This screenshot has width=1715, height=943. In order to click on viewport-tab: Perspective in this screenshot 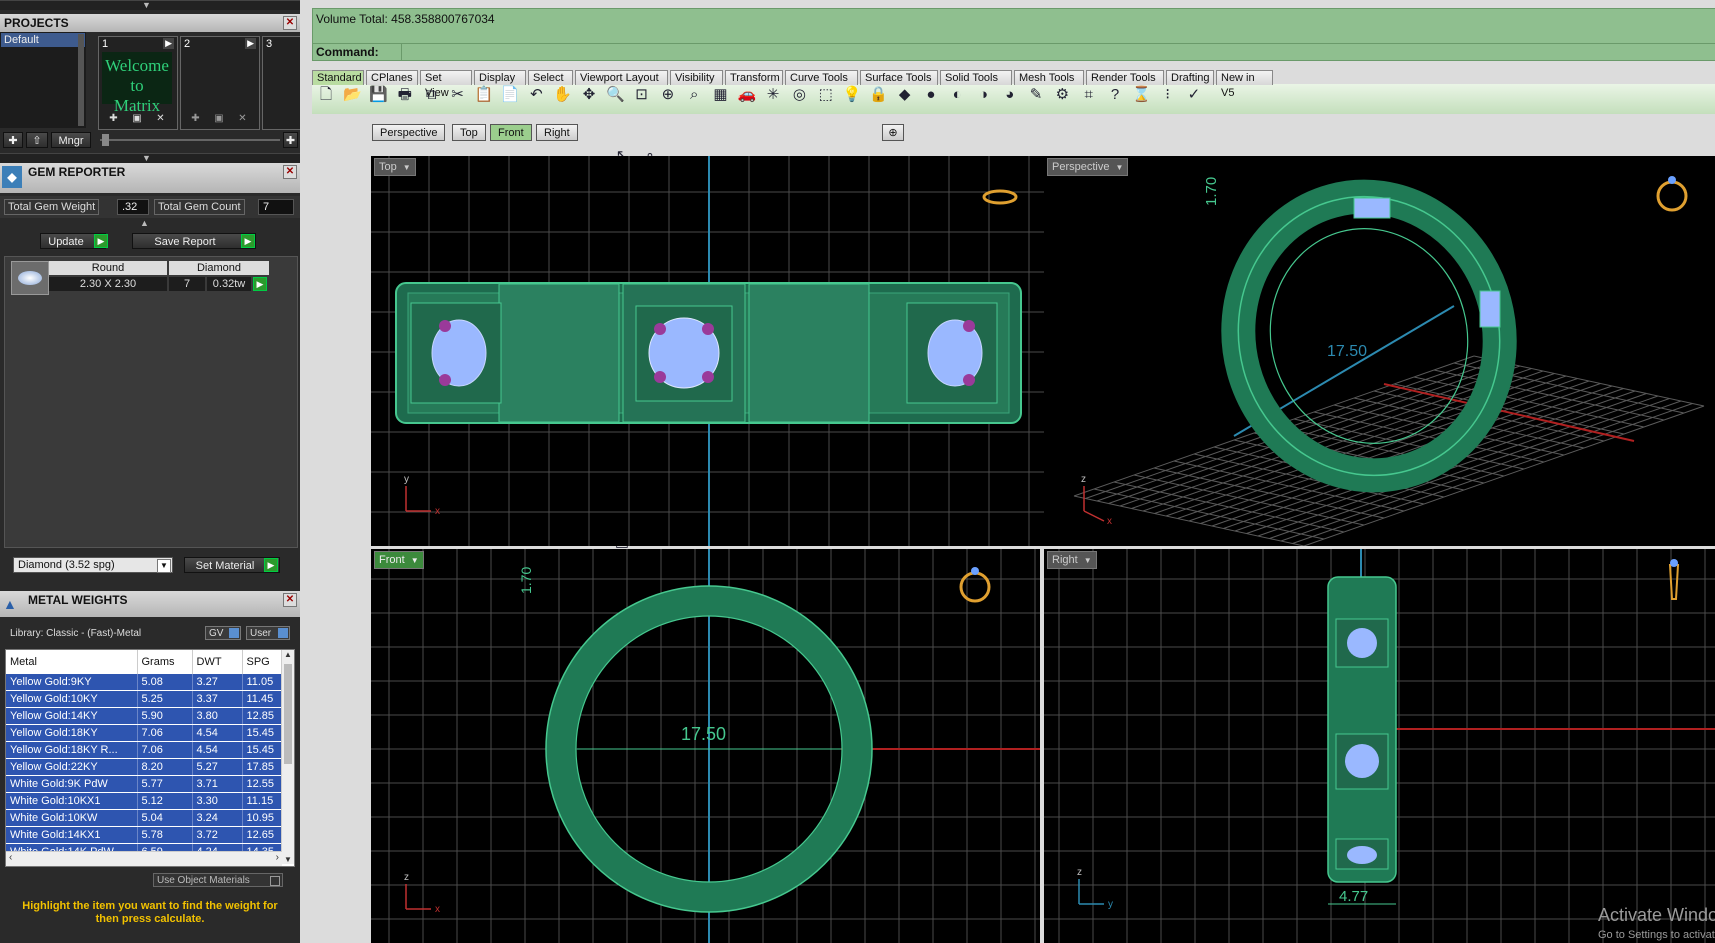, I will do `click(409, 132)`.